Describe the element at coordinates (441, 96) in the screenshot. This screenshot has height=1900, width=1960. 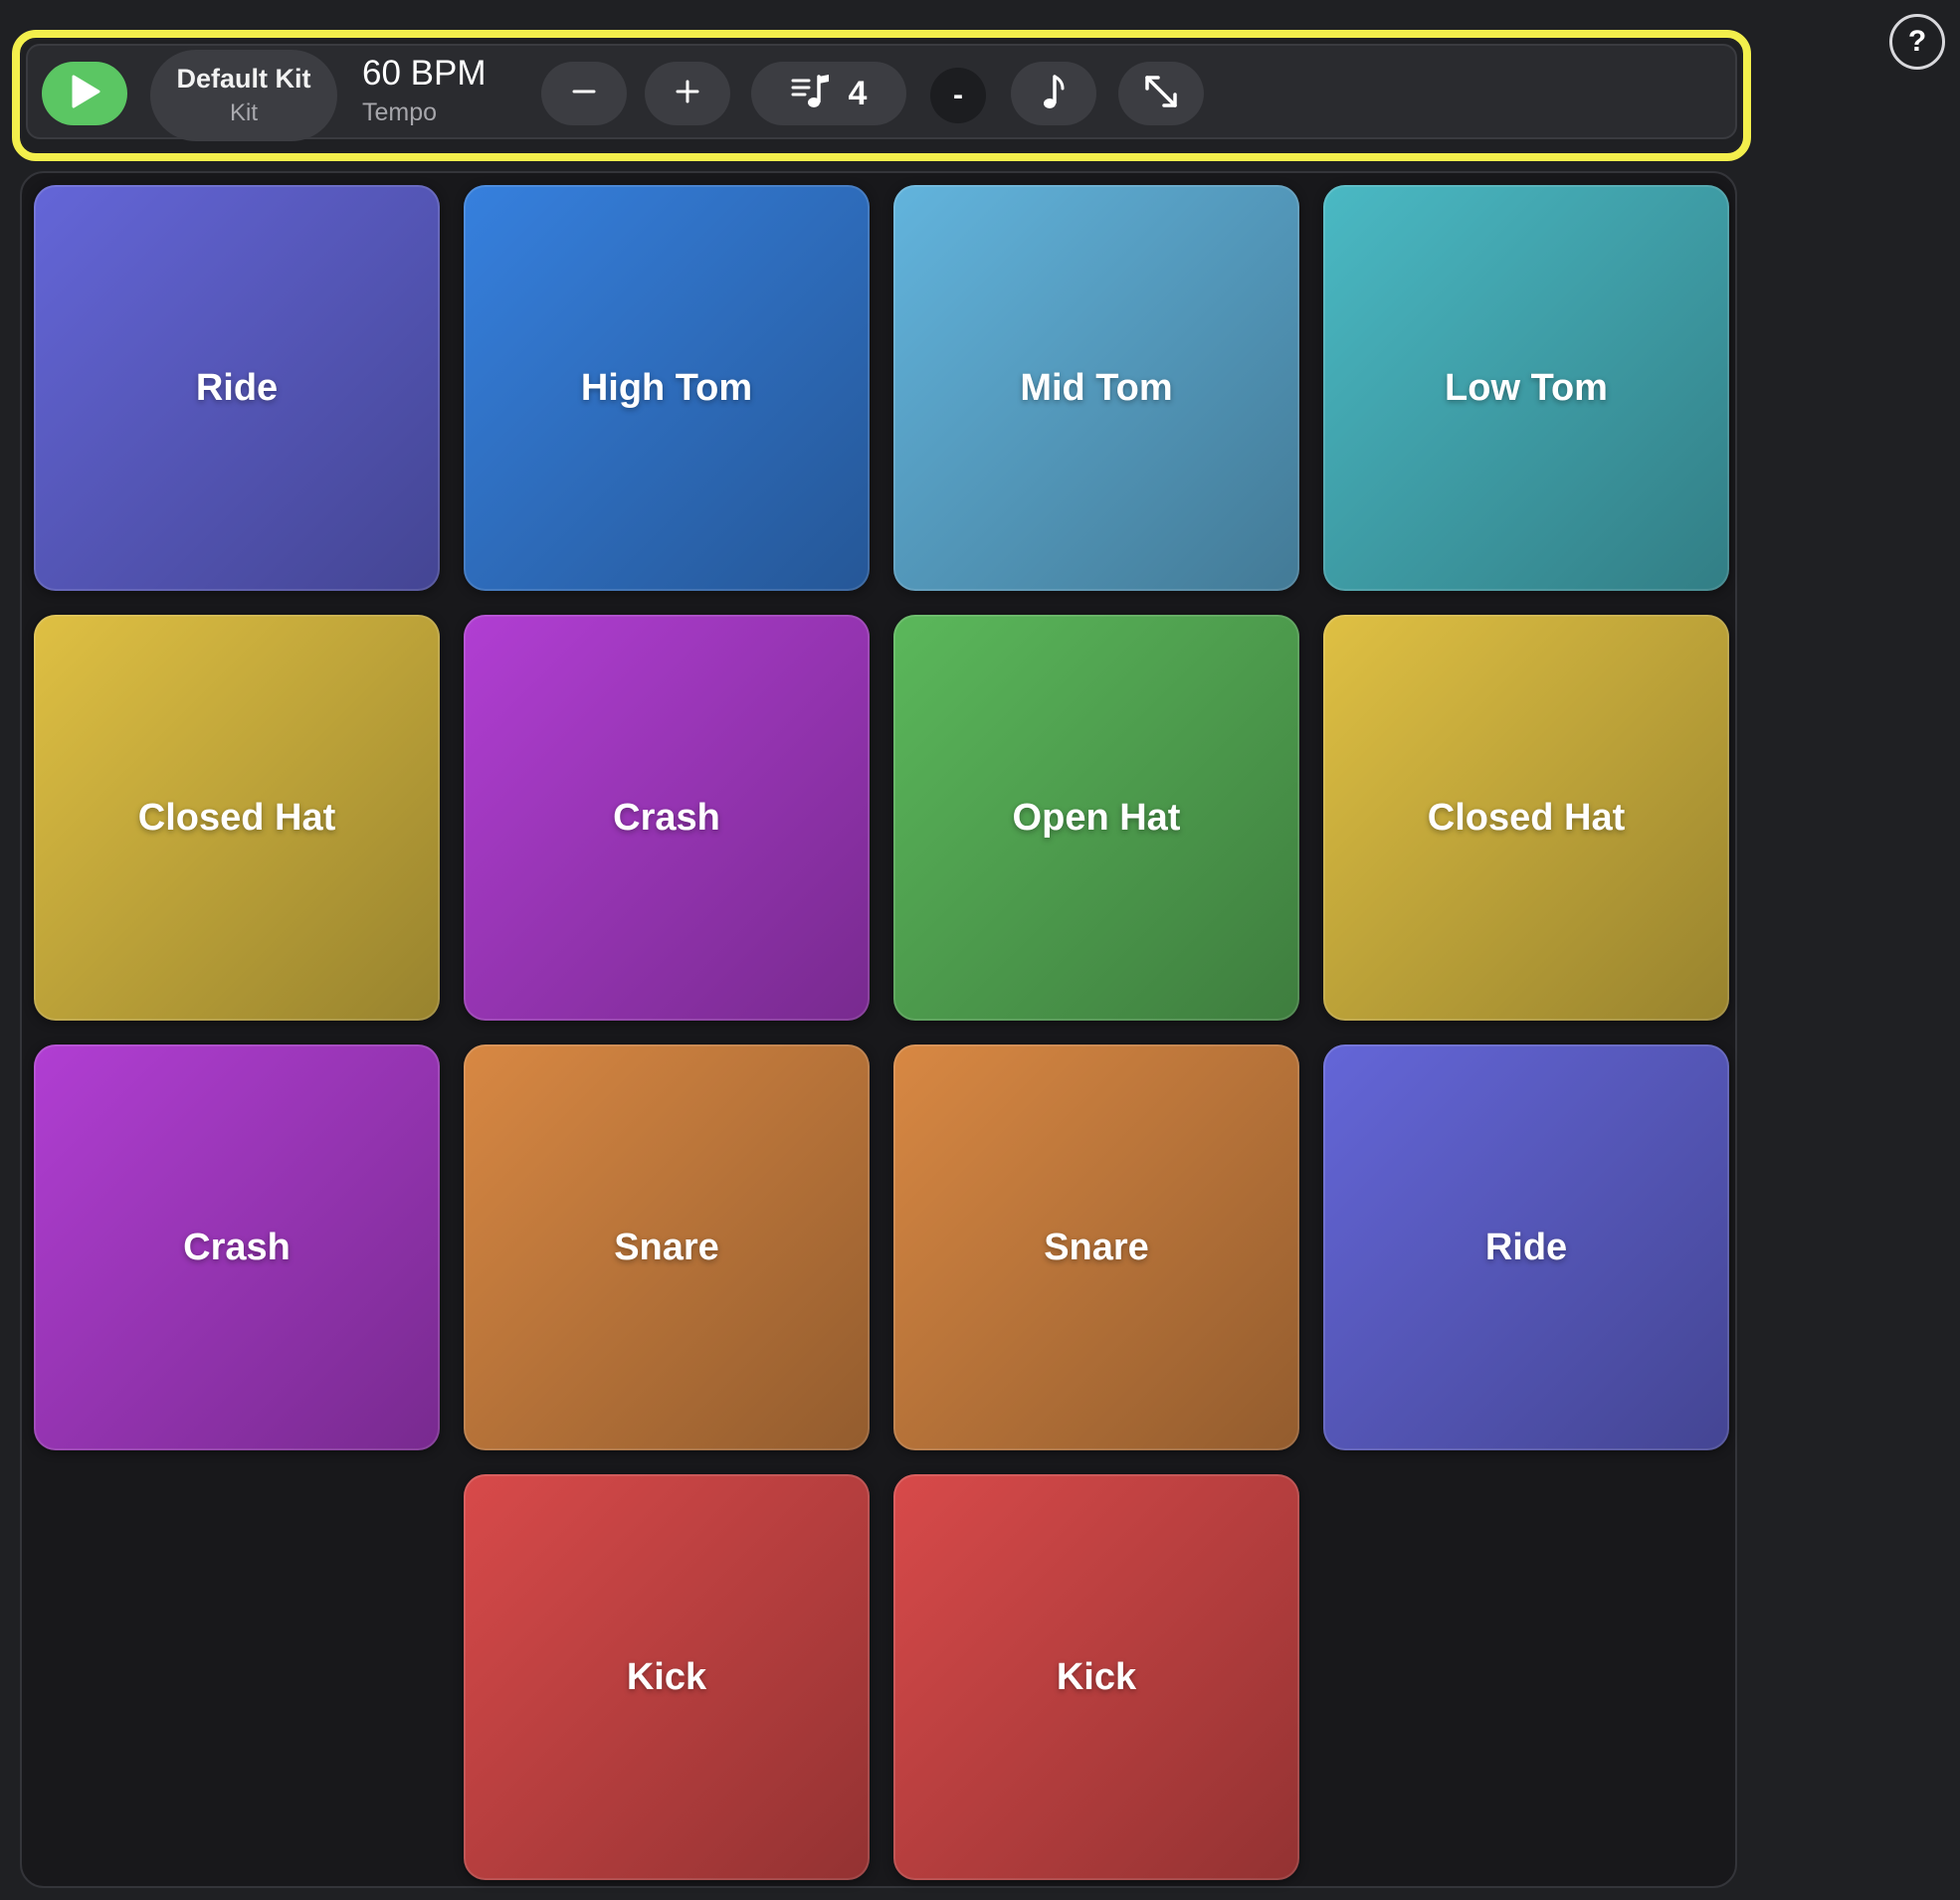
I see `tempo-display: 60 BPM Tempo` at that location.